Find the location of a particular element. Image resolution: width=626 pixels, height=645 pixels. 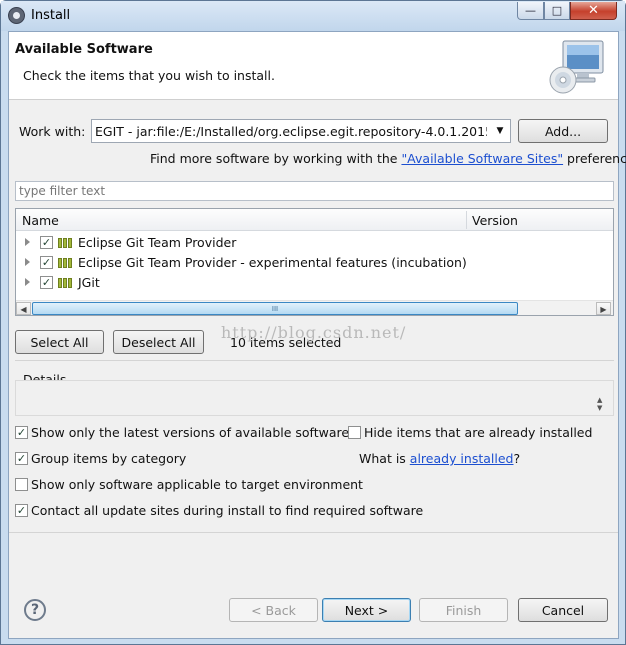

tree-row: ✓ JGit is located at coordinates (314, 283).